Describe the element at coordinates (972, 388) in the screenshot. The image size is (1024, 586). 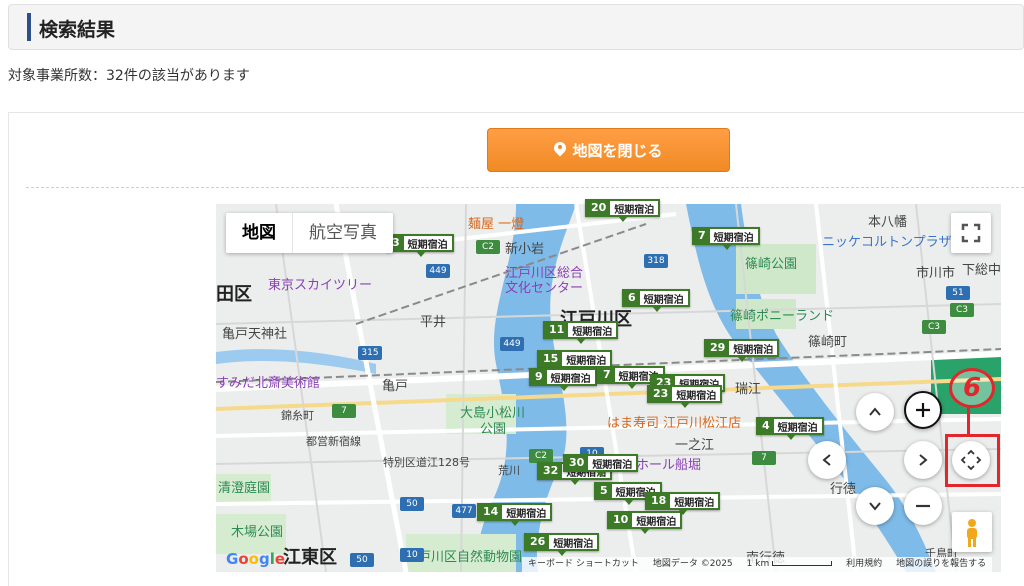
I see `step-badge: 6` at that location.